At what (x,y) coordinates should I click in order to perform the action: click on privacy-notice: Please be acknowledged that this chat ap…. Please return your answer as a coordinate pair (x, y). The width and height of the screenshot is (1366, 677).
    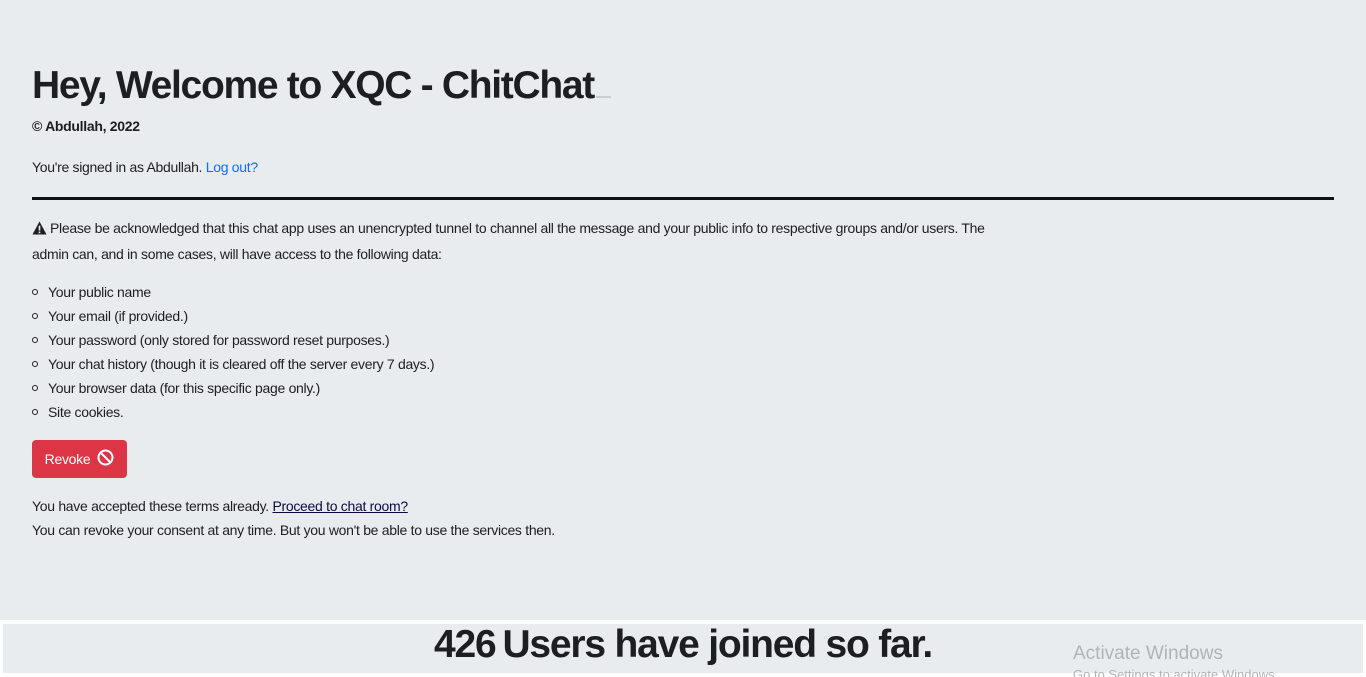
    Looking at the image, I should click on (512, 241).